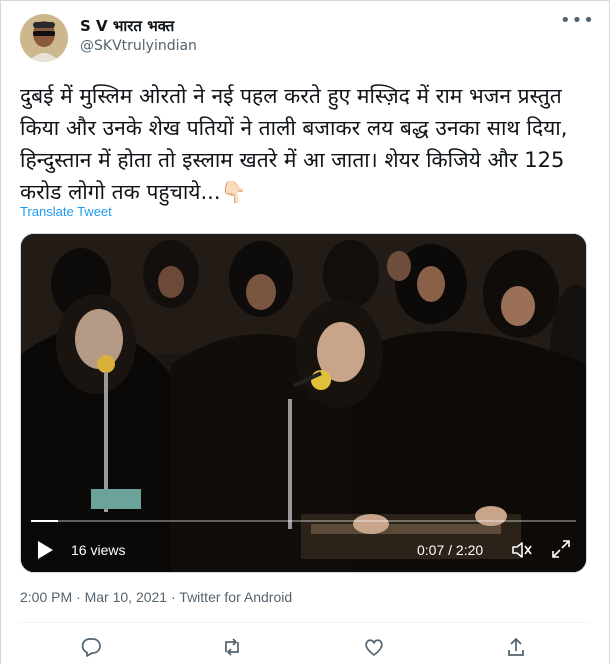  What do you see at coordinates (304, 622) in the screenshot?
I see `divider` at bounding box center [304, 622].